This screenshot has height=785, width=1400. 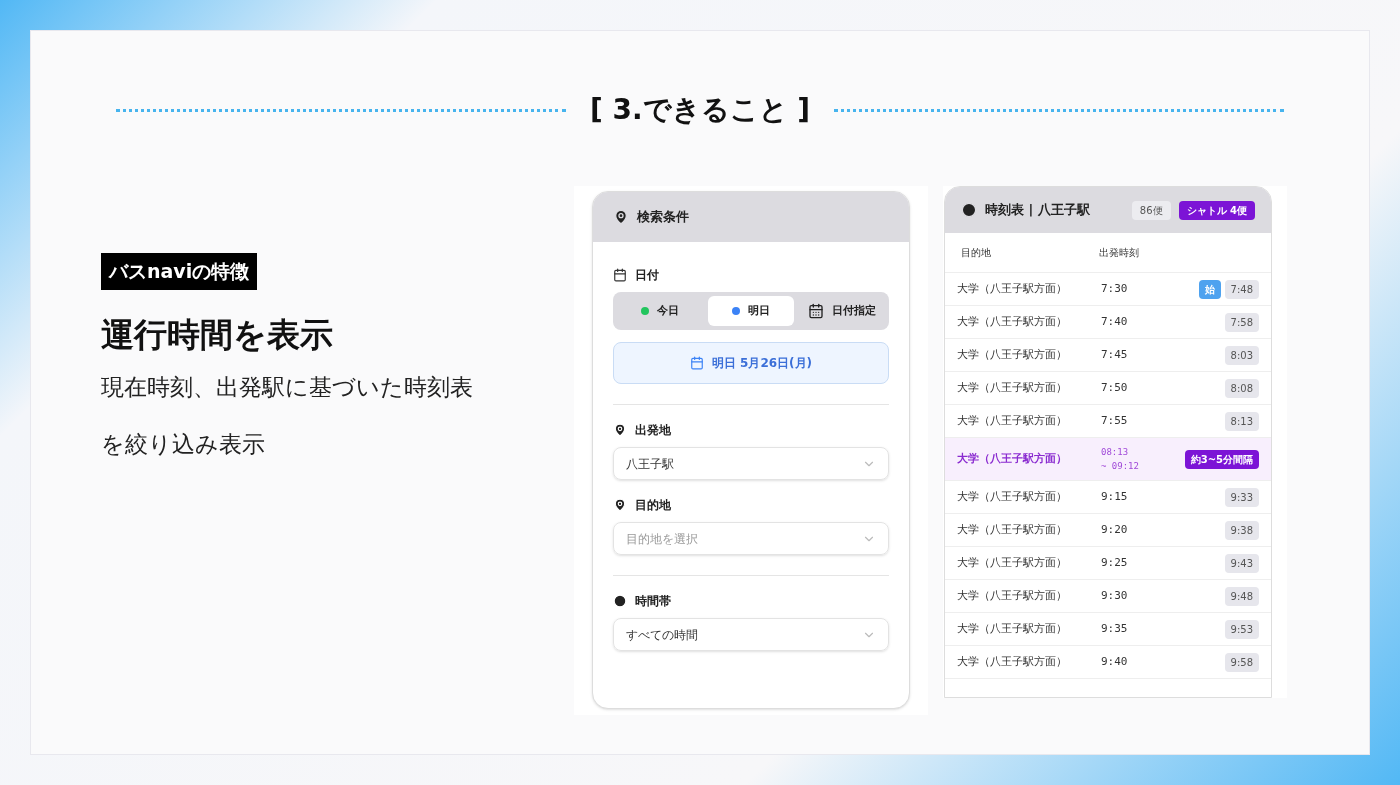 What do you see at coordinates (751, 463) in the screenshot?
I see `select-field: 八王子駅` at bounding box center [751, 463].